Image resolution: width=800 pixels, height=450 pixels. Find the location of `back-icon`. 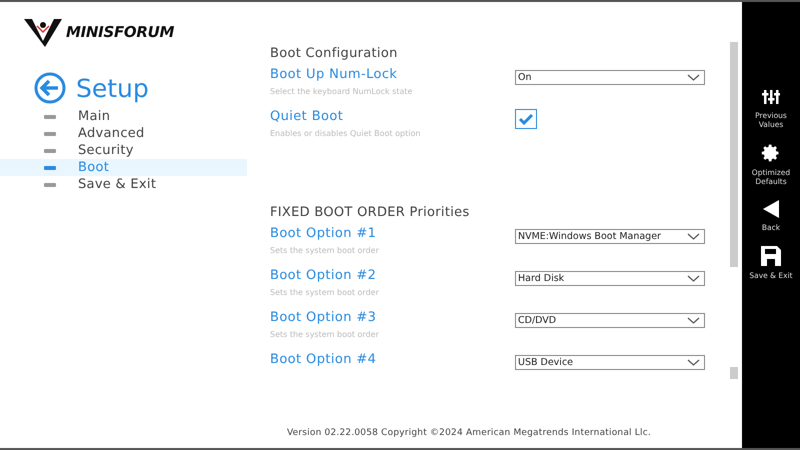

back-icon is located at coordinates (771, 209).